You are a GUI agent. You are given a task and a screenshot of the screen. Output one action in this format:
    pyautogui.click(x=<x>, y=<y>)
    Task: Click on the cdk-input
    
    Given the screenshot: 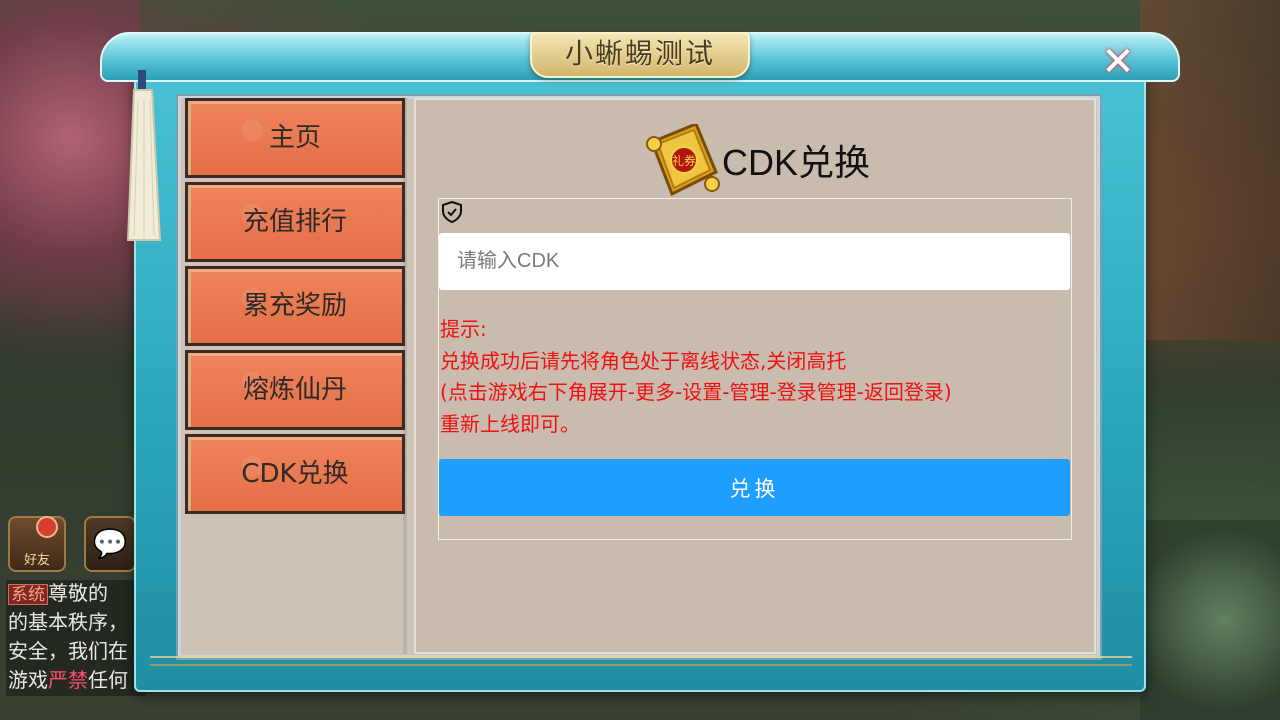 What is the action you would take?
    pyautogui.click(x=754, y=261)
    